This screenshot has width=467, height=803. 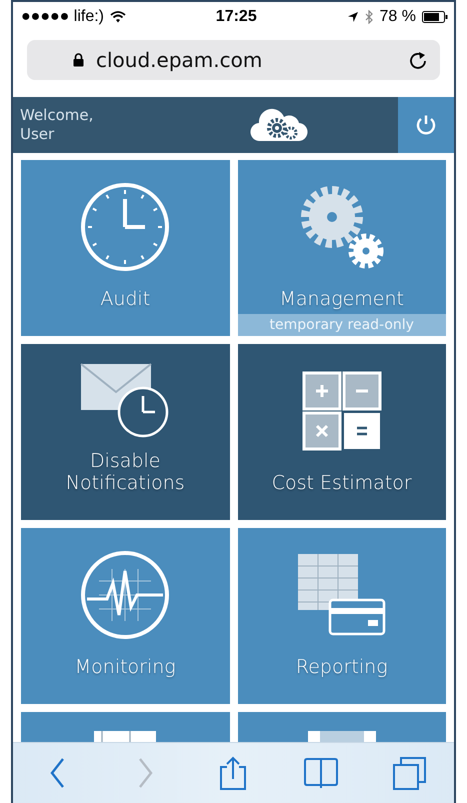 I want to click on clock-icon, so click(x=125, y=227).